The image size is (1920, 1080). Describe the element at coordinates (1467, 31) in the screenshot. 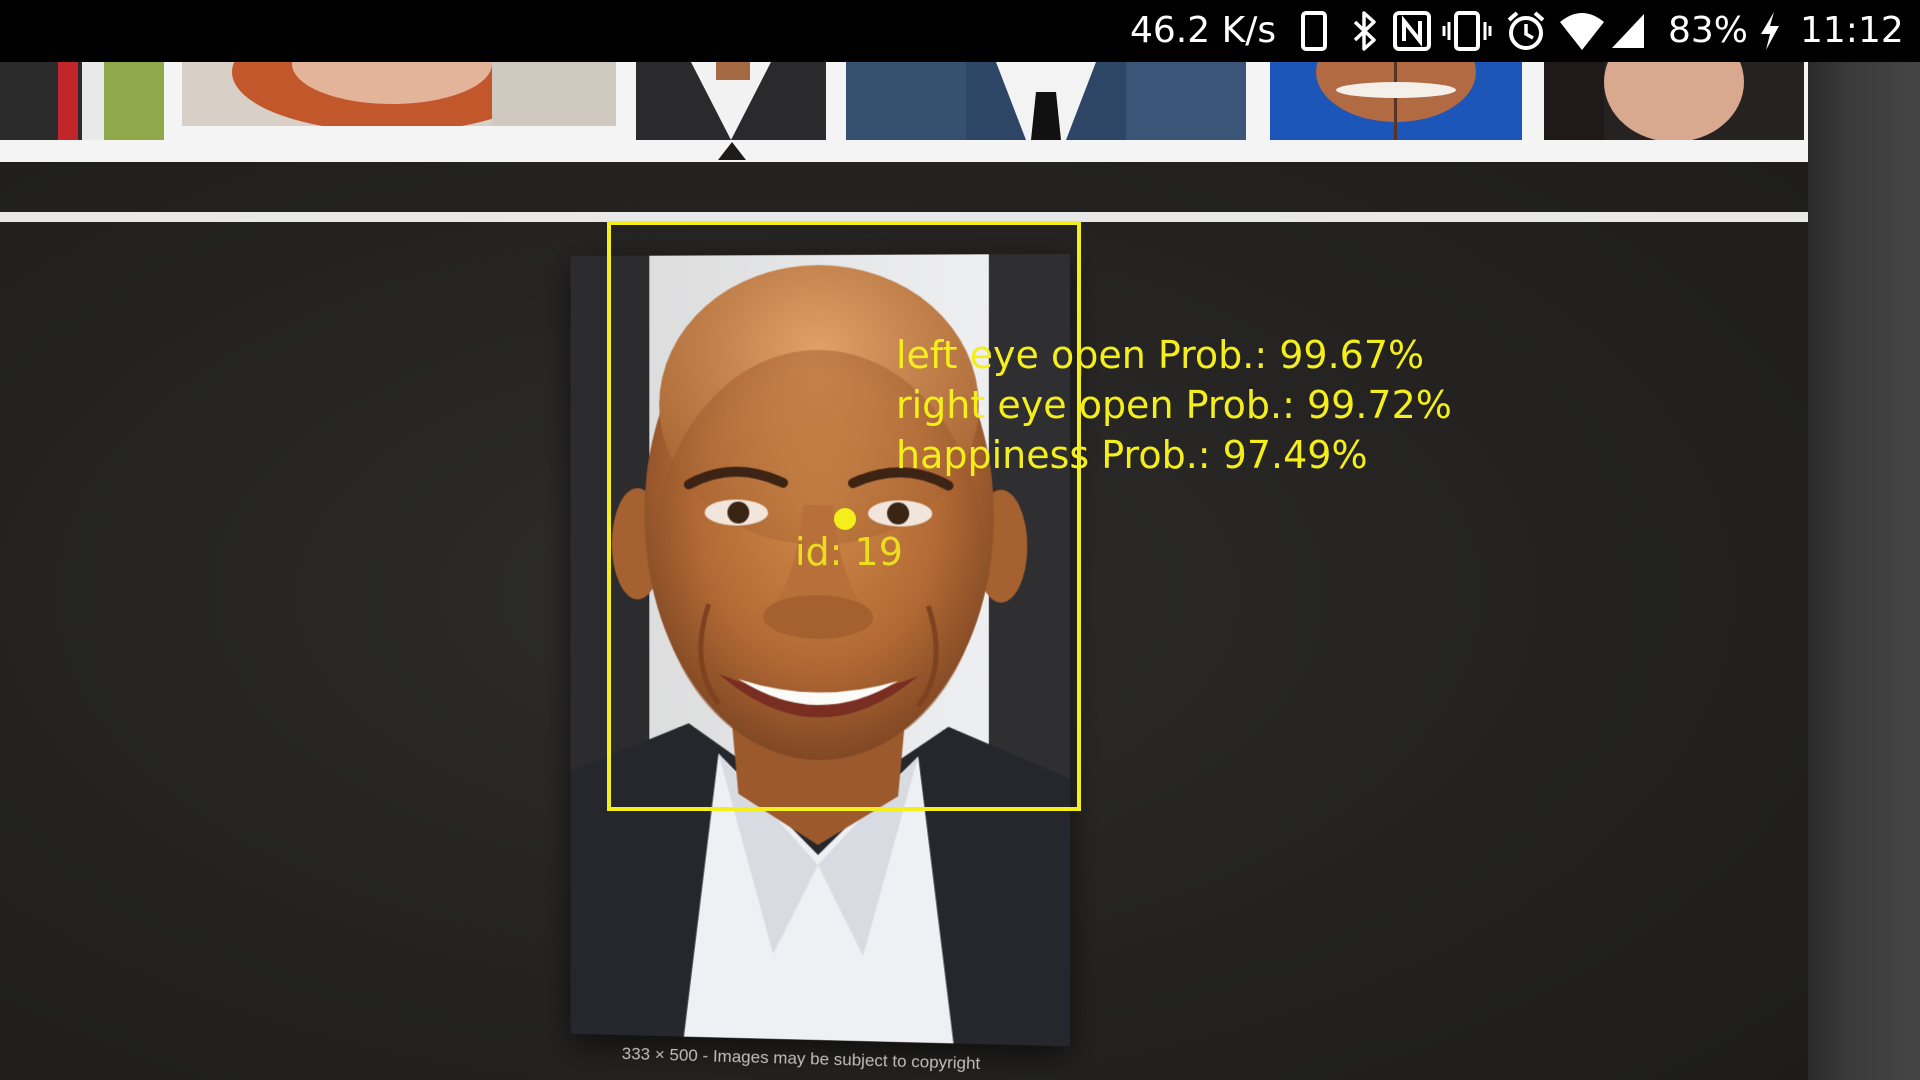

I see `vibrate-icon` at that location.